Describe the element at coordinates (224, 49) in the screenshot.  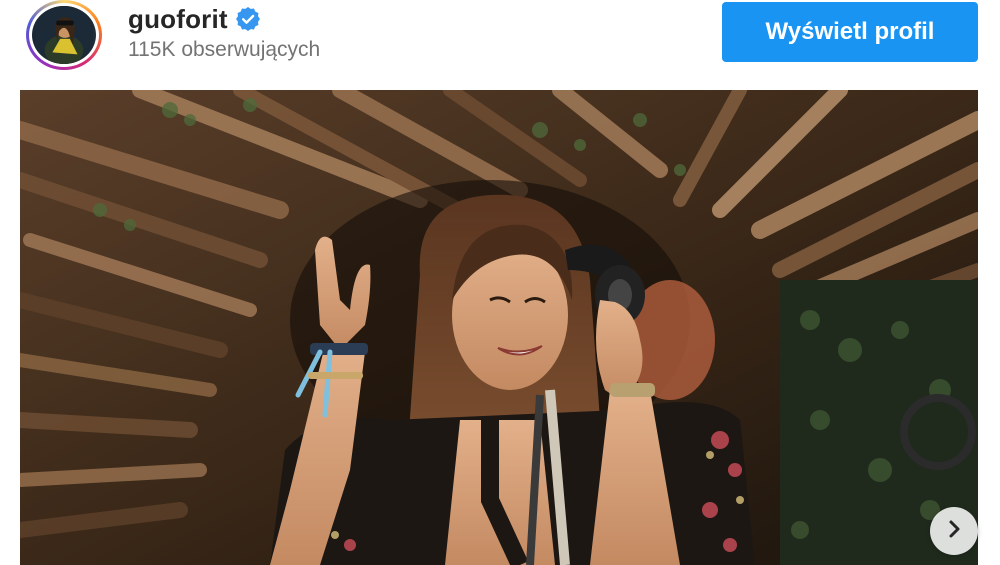
I see `followers-count: 115K obserwujących` at that location.